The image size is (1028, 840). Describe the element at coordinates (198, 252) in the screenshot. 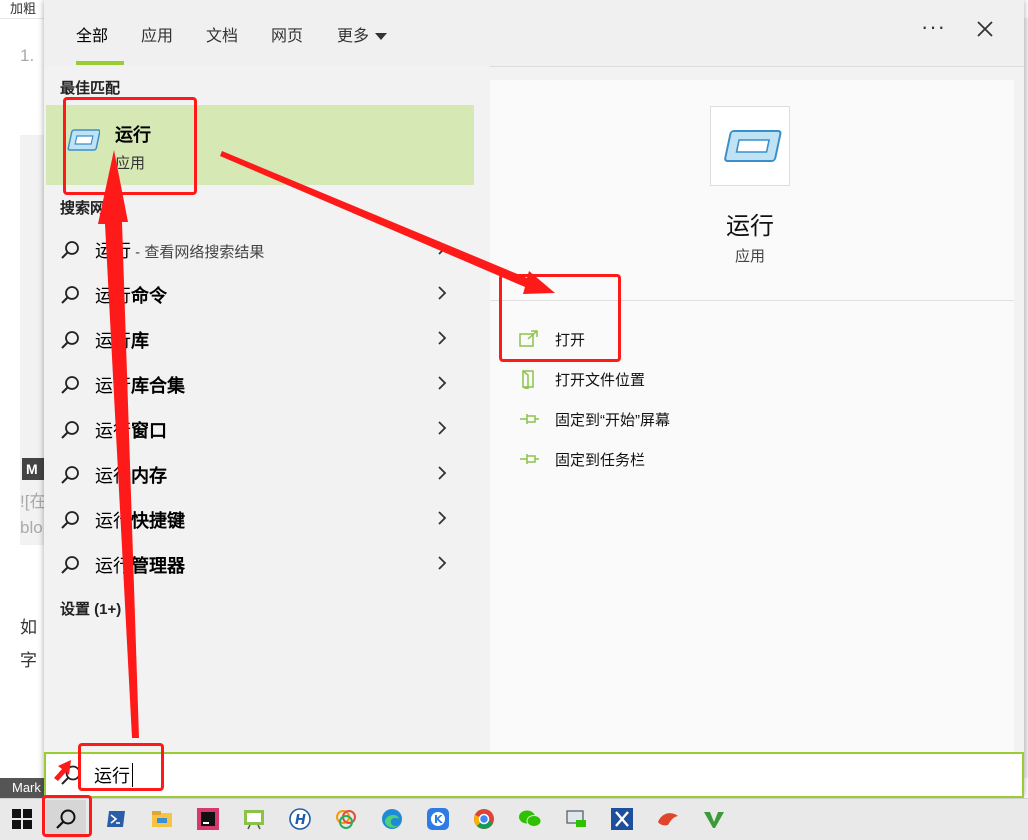

I see `result-hint: - 查看网络搜索结果` at that location.